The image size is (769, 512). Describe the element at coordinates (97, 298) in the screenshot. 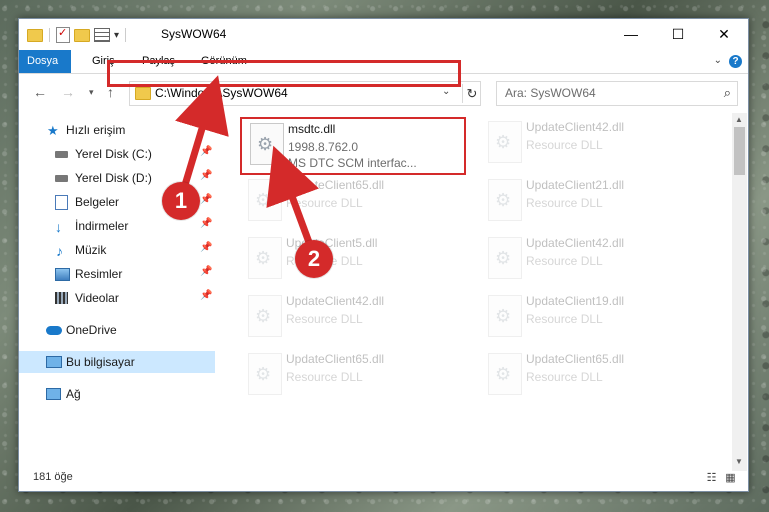

I see `sidebar-item-label: Videolar` at that location.